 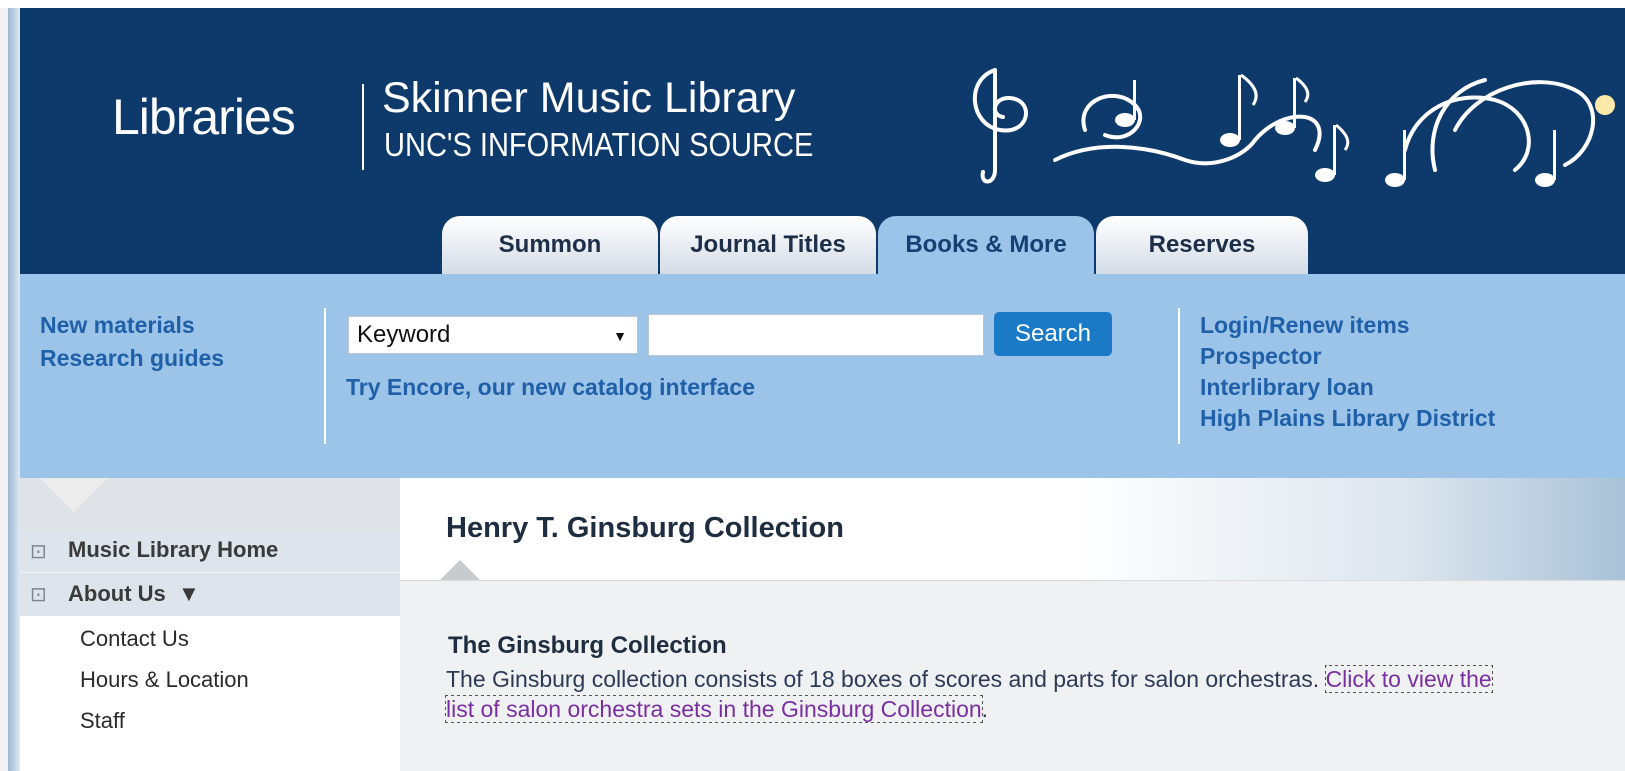 I want to click on sidebar-item-label: About Us ▼, so click(x=134, y=593).